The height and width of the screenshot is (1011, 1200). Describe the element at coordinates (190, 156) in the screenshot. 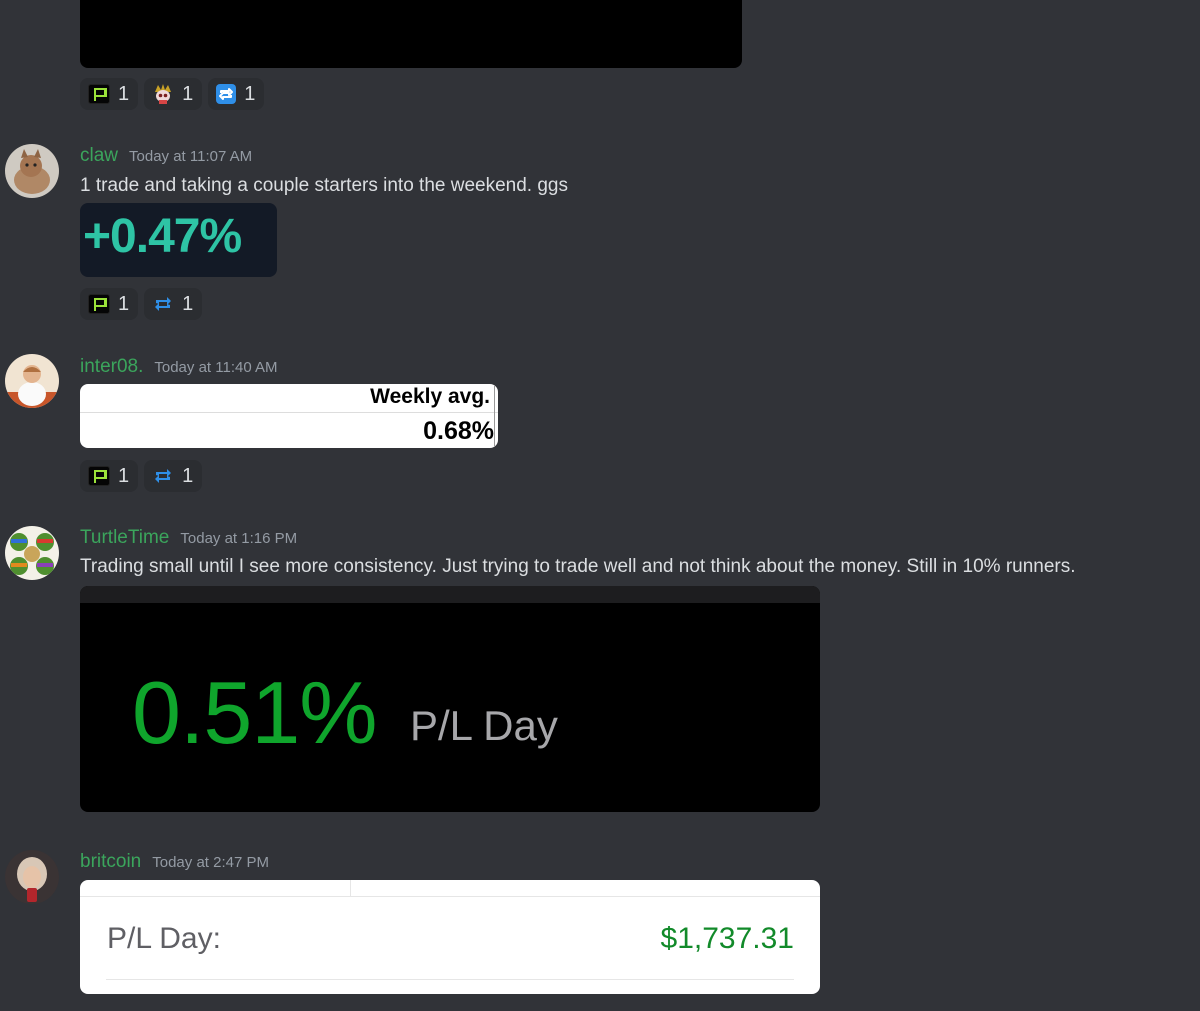

I see `timestamp: Today at 11:07 AM` at that location.